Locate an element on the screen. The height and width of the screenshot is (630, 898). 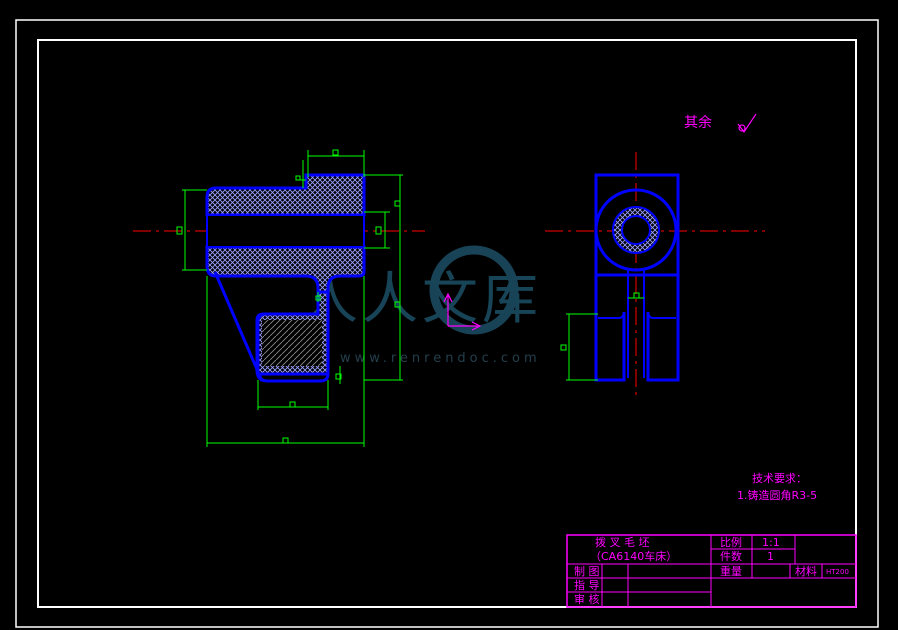
bore is located at coordinates (285, 231).